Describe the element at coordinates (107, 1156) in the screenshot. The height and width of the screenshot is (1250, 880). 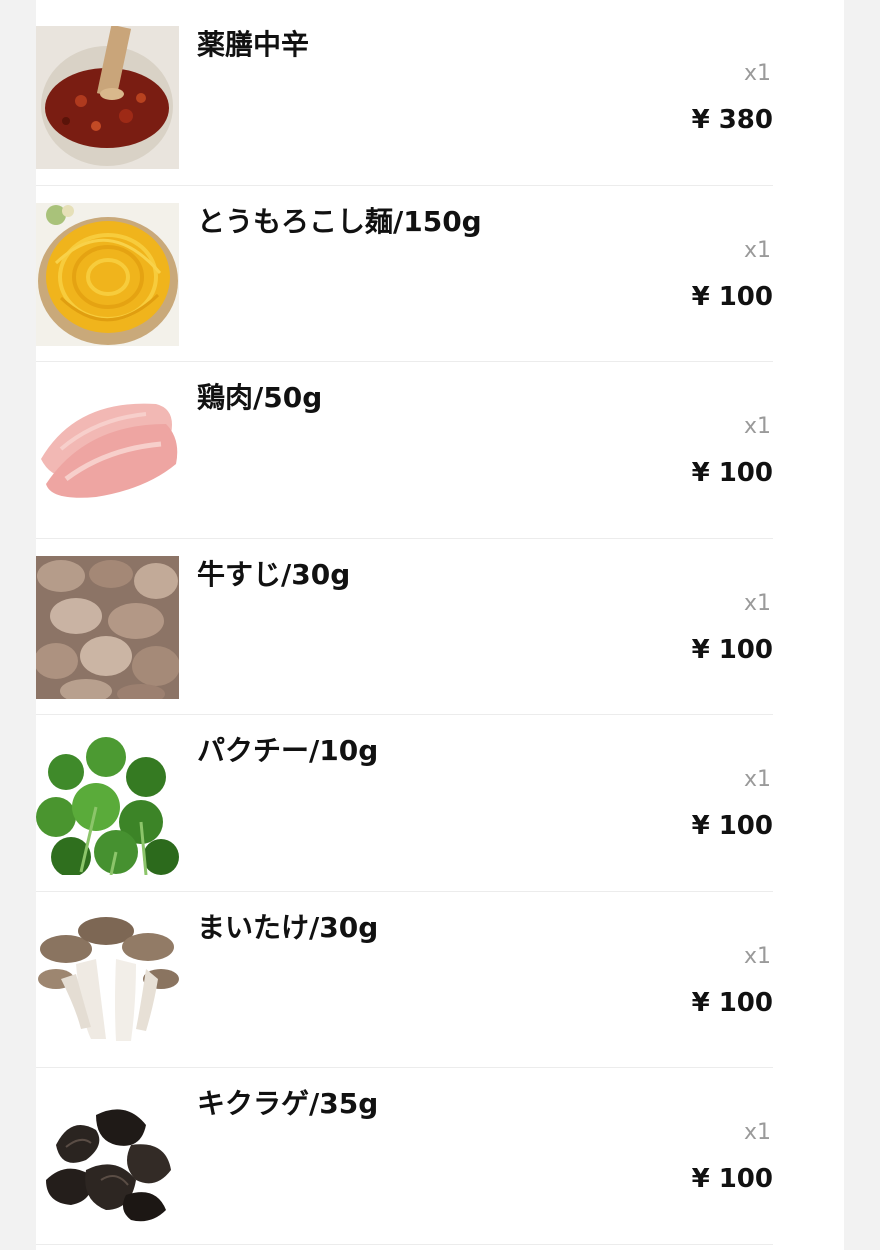
I see `wood-ear-image` at that location.